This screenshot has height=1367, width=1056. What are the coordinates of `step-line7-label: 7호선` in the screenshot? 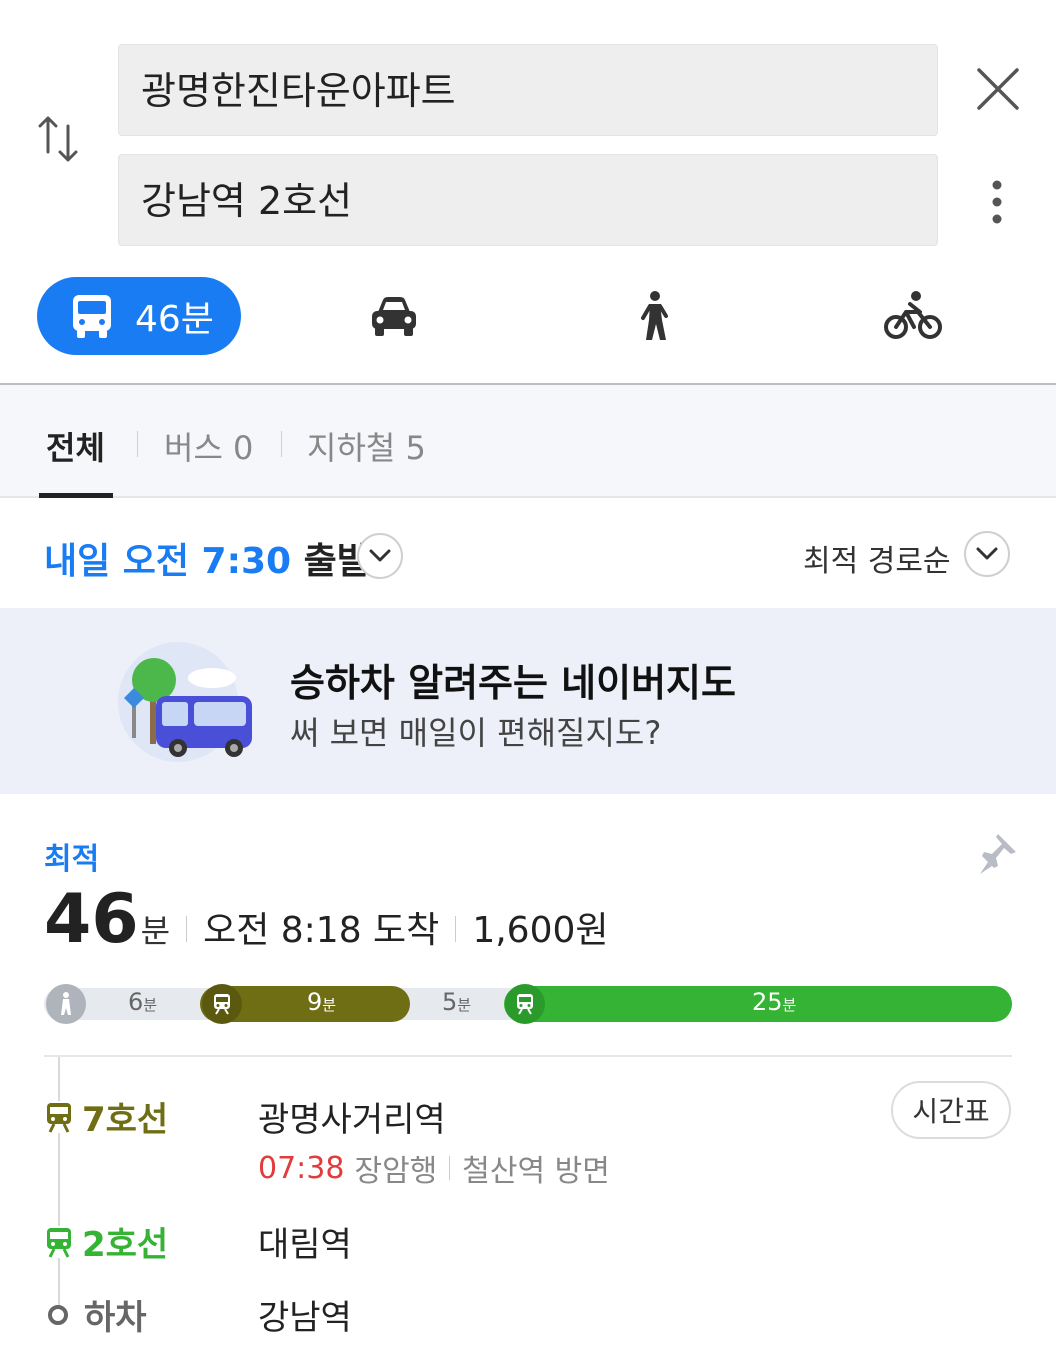 It's located at (106, 1116).